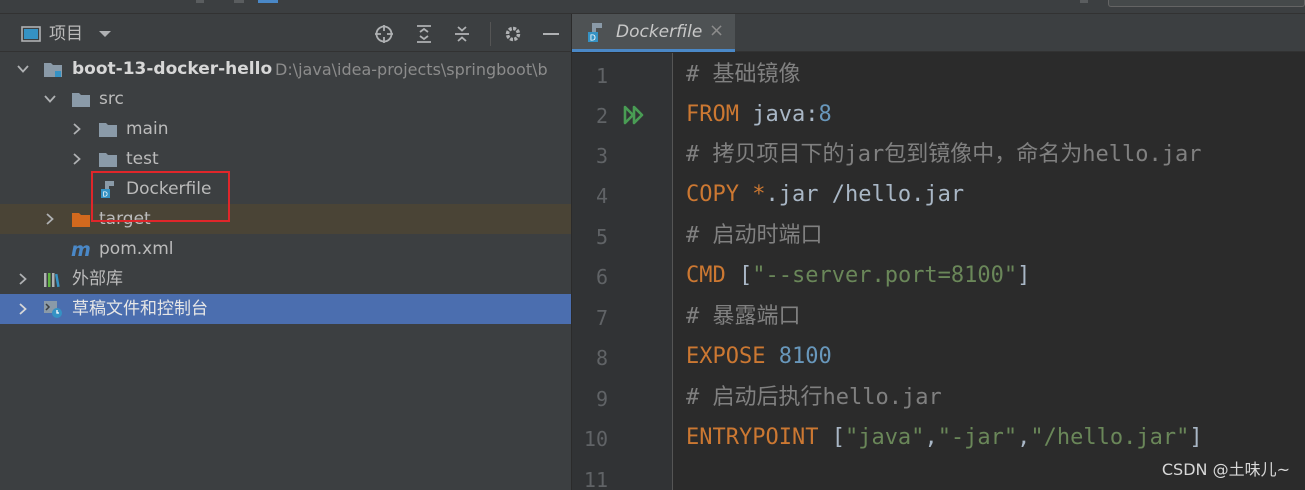  I want to click on project-panel-header: 项目, so click(285, 33).